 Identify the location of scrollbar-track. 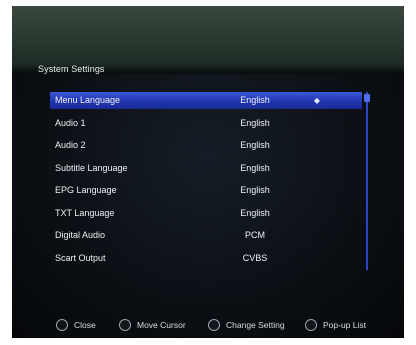
(367, 181).